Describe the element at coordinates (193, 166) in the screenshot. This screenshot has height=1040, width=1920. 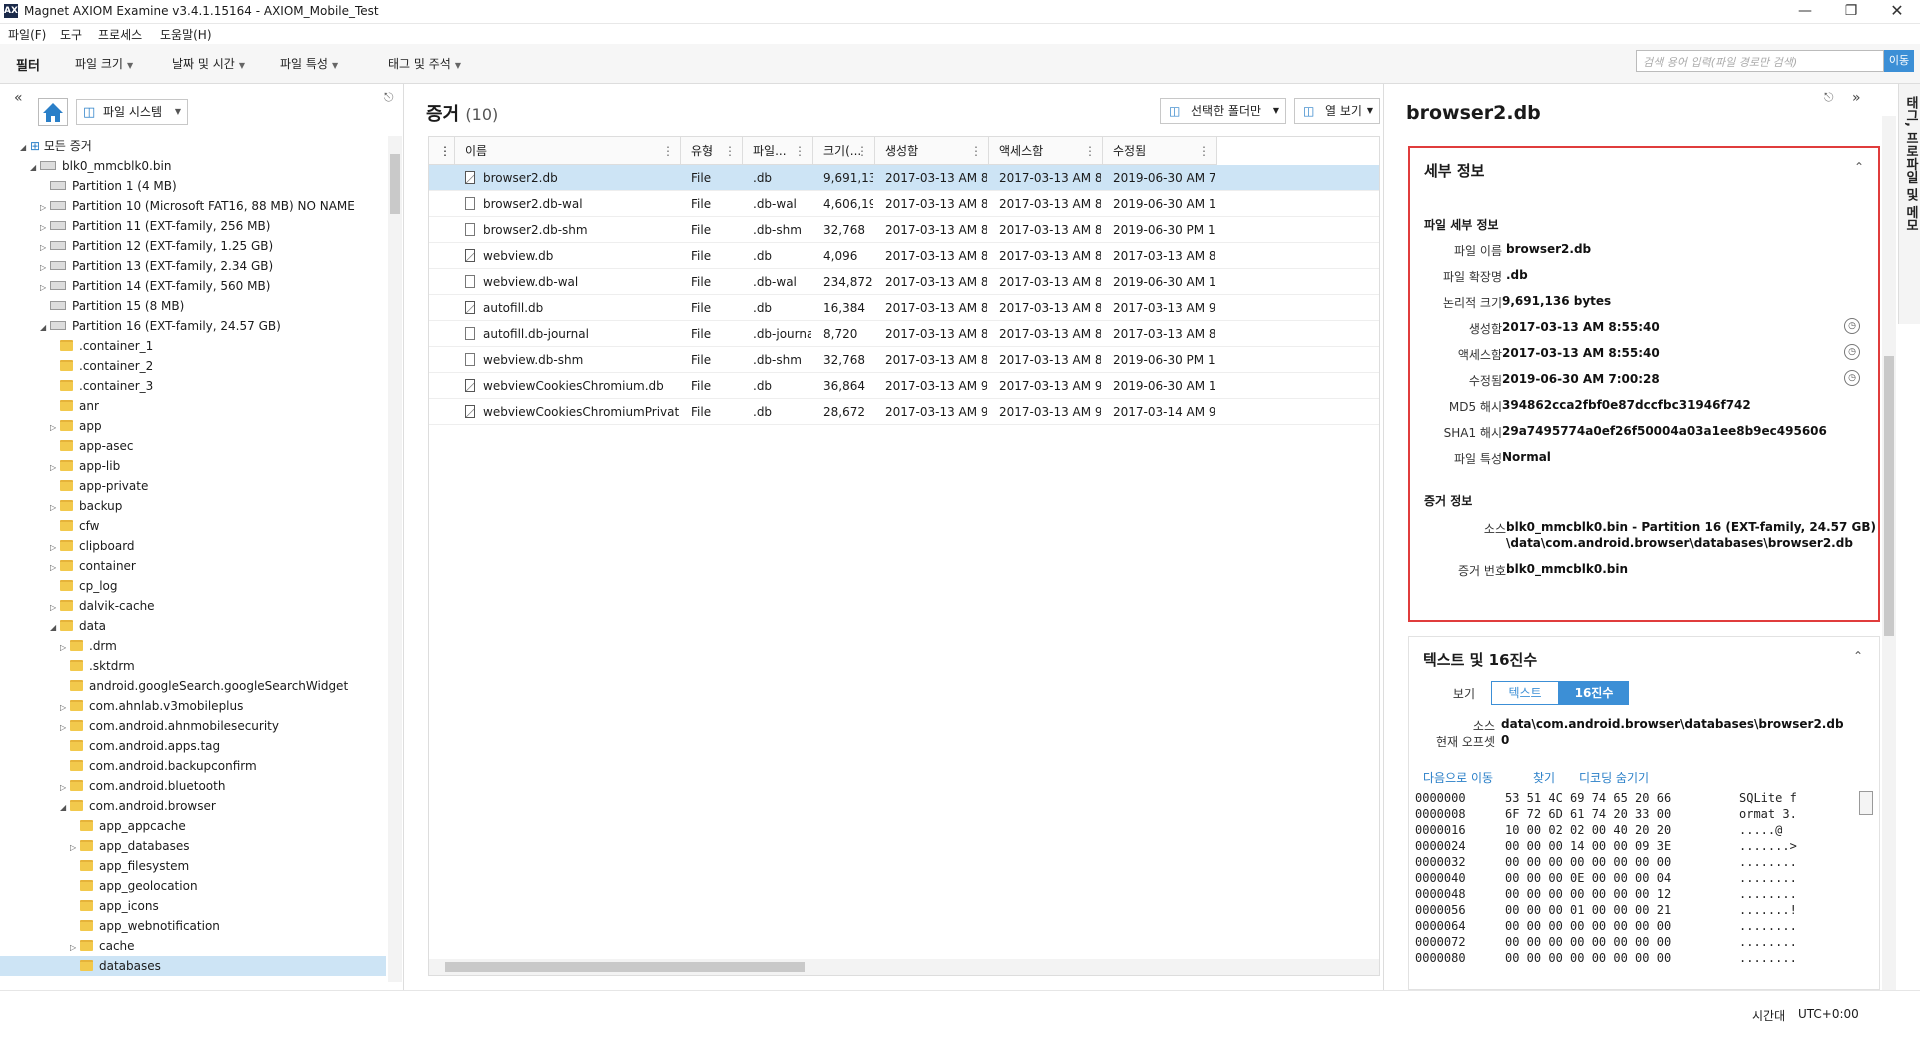
I see `tree-item: ◢ blk0_mmcblk0.bin` at that location.